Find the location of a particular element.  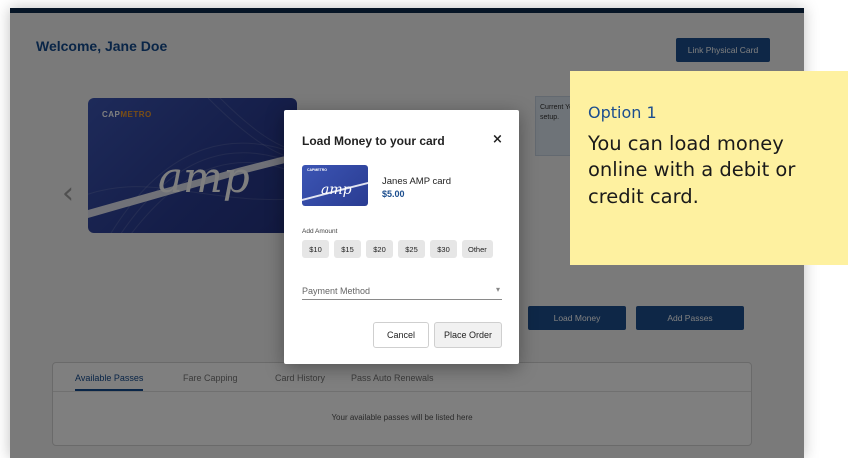

callout-title: Option 1 is located at coordinates (622, 112).